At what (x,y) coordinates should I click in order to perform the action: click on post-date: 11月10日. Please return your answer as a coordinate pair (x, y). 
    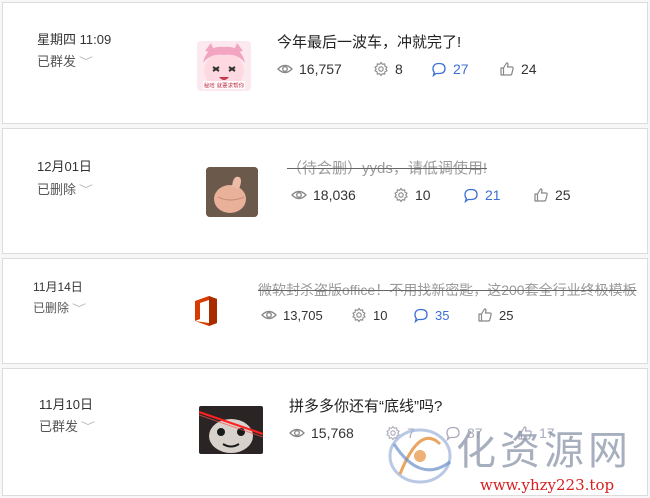
    Looking at the image, I should click on (66, 404).